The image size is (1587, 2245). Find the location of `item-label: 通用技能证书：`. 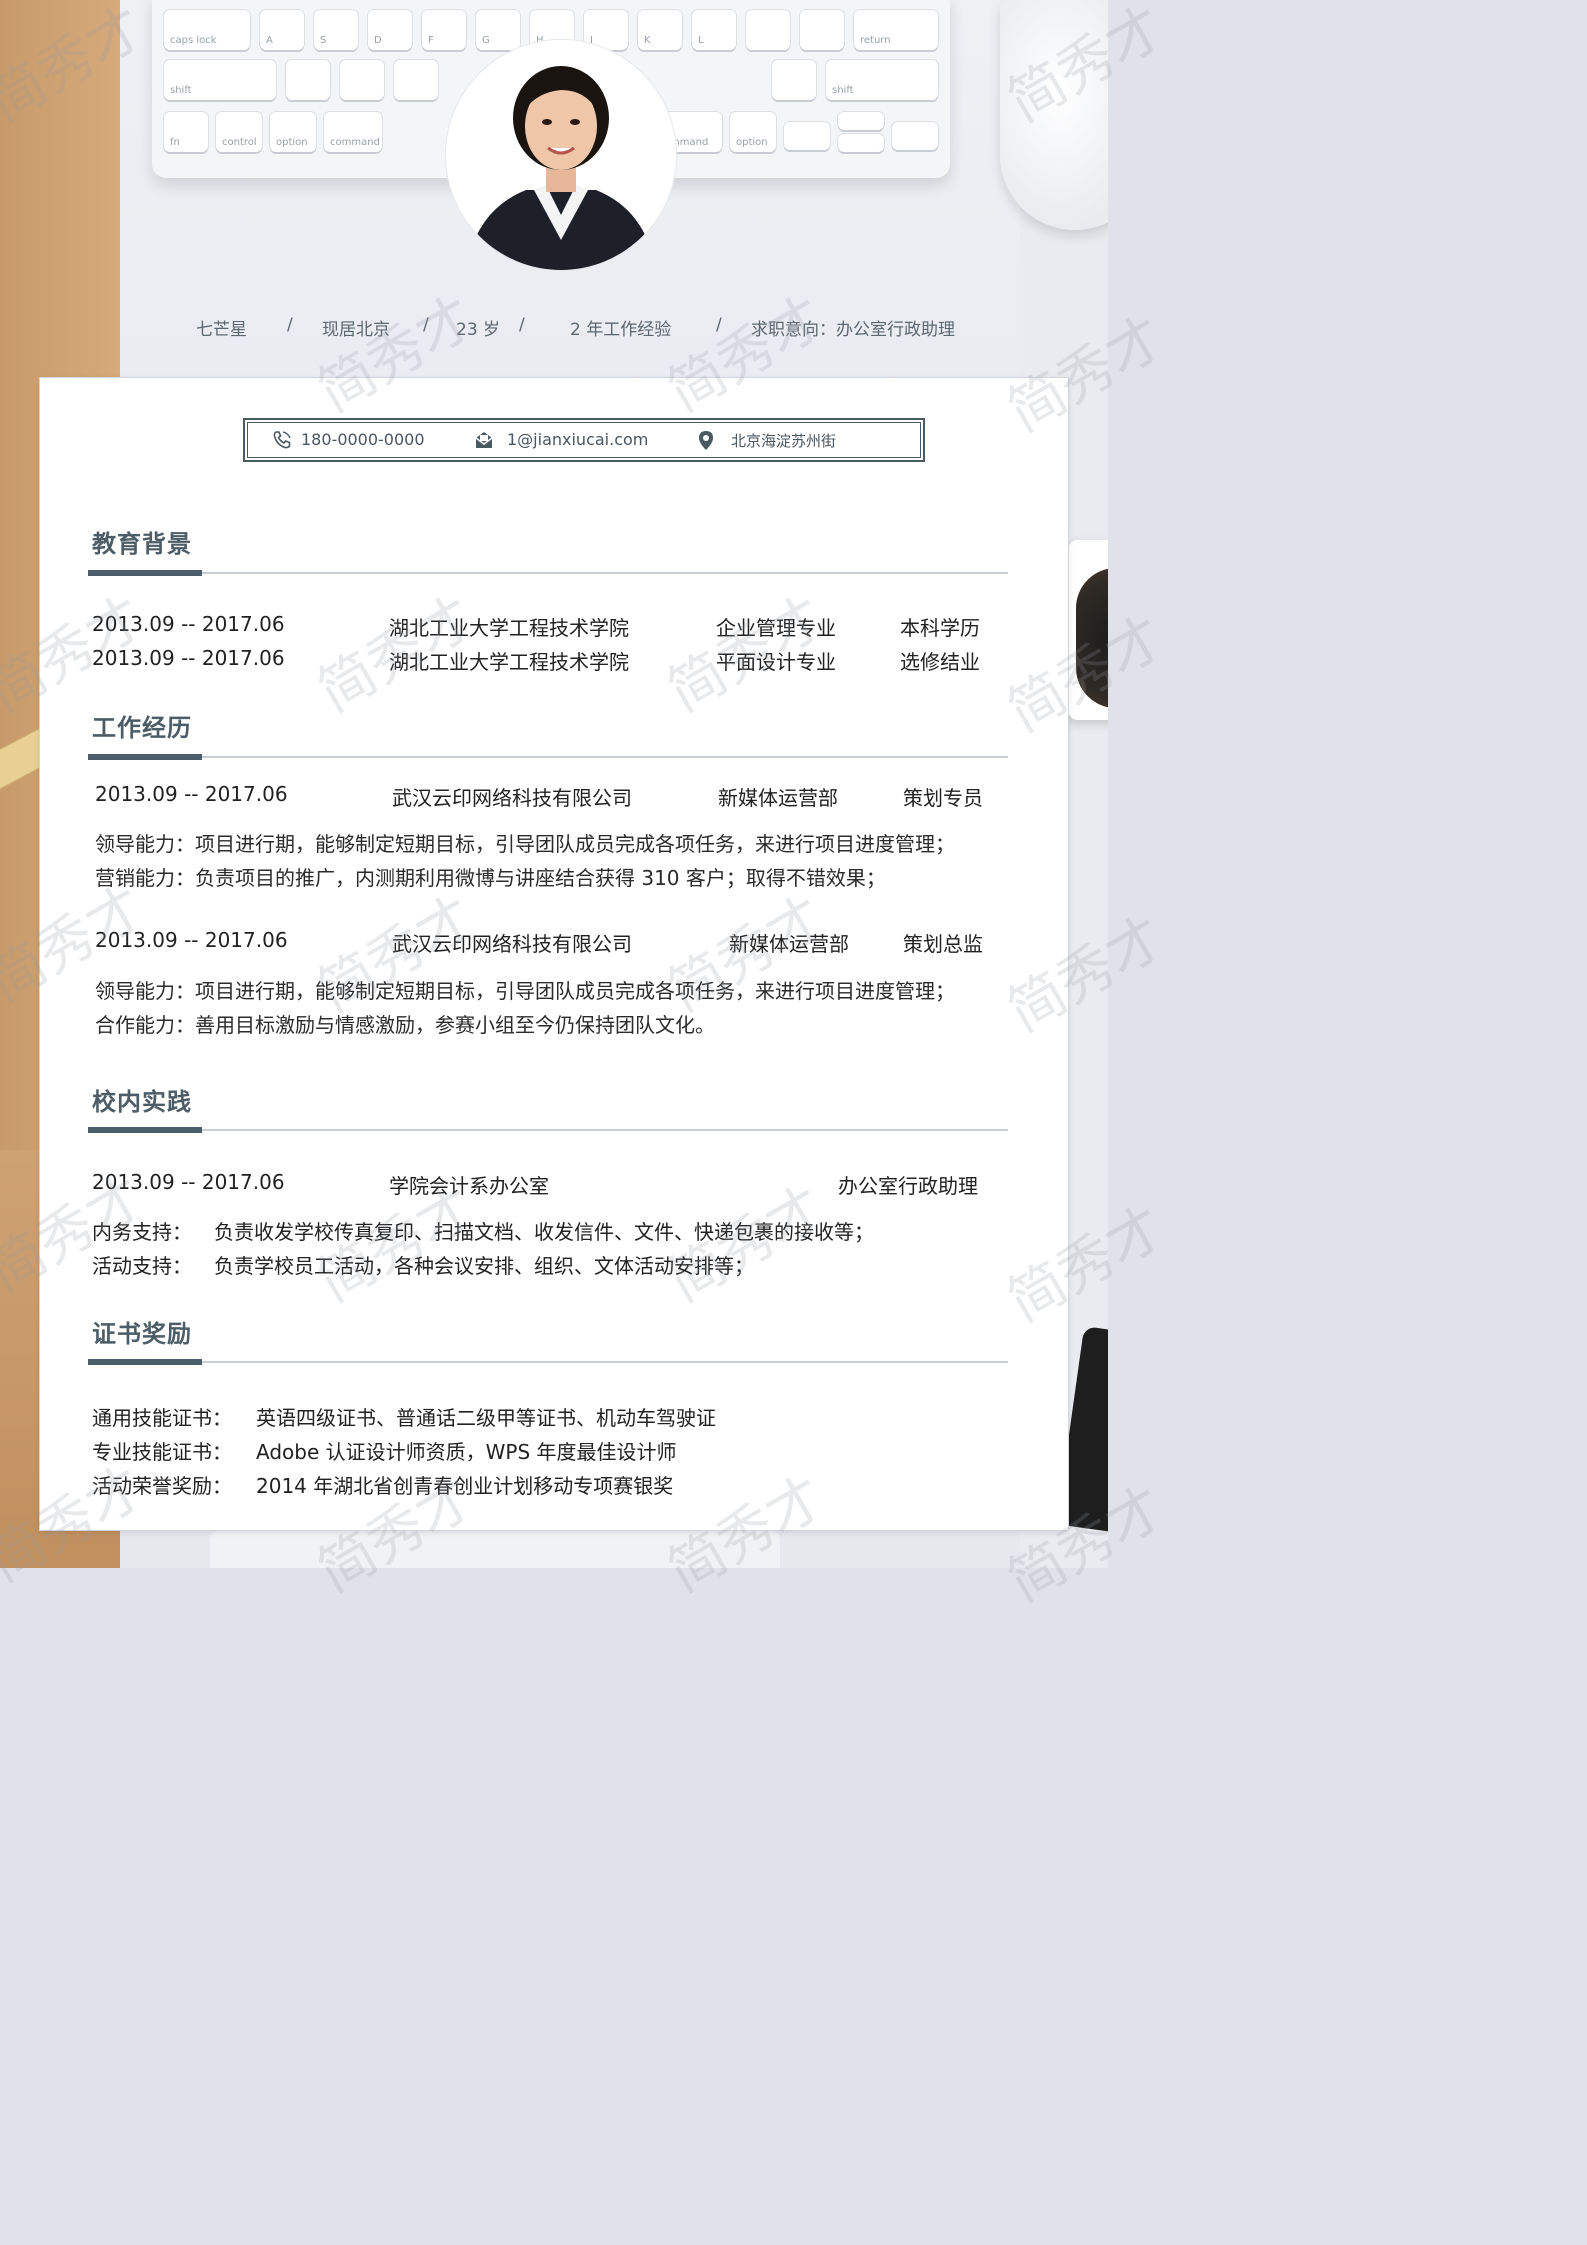

item-label: 通用技能证书： is located at coordinates (162, 1418).